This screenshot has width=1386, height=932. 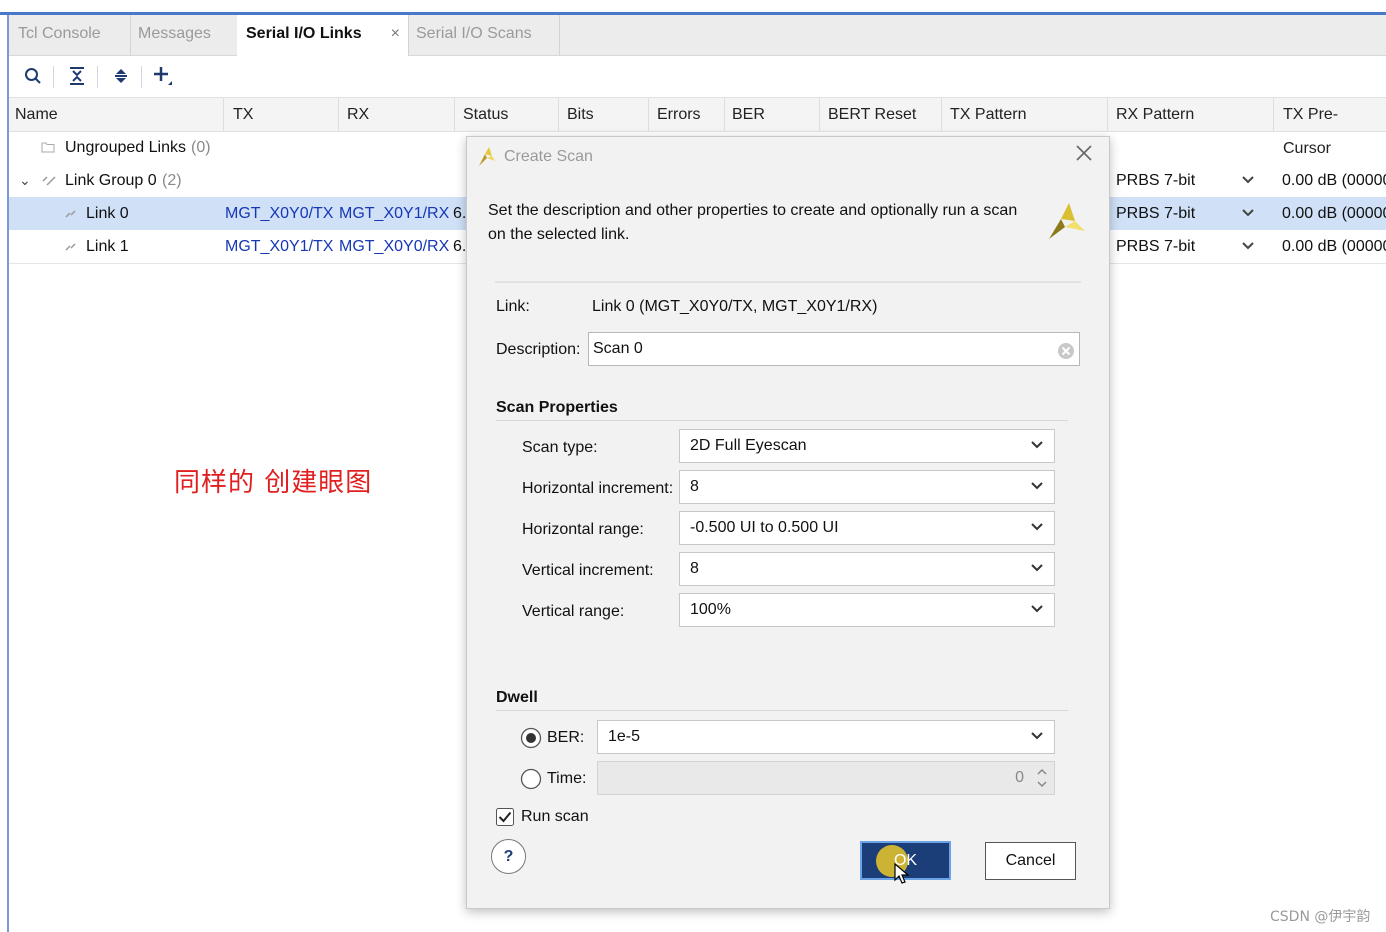 I want to click on ber-select: 1e-5, so click(x=826, y=737).